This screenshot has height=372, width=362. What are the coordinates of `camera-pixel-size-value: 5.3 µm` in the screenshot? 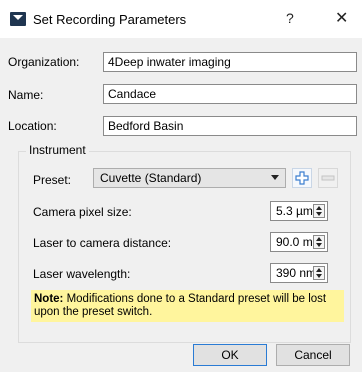 It's located at (294, 211).